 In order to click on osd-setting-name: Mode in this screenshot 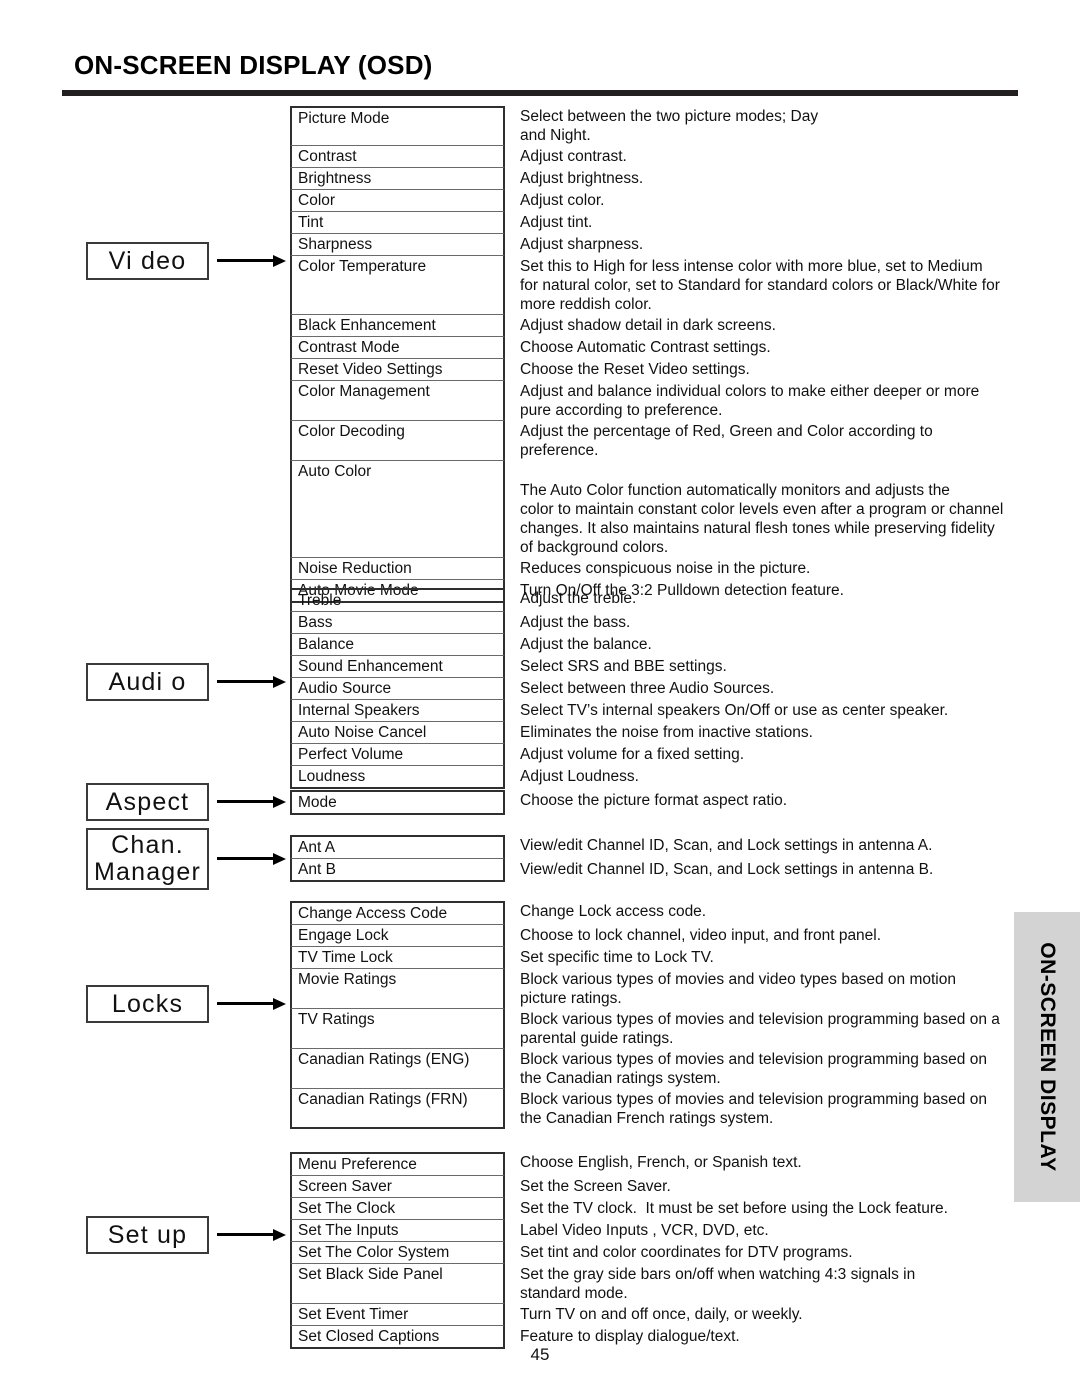, I will do `click(397, 802)`.